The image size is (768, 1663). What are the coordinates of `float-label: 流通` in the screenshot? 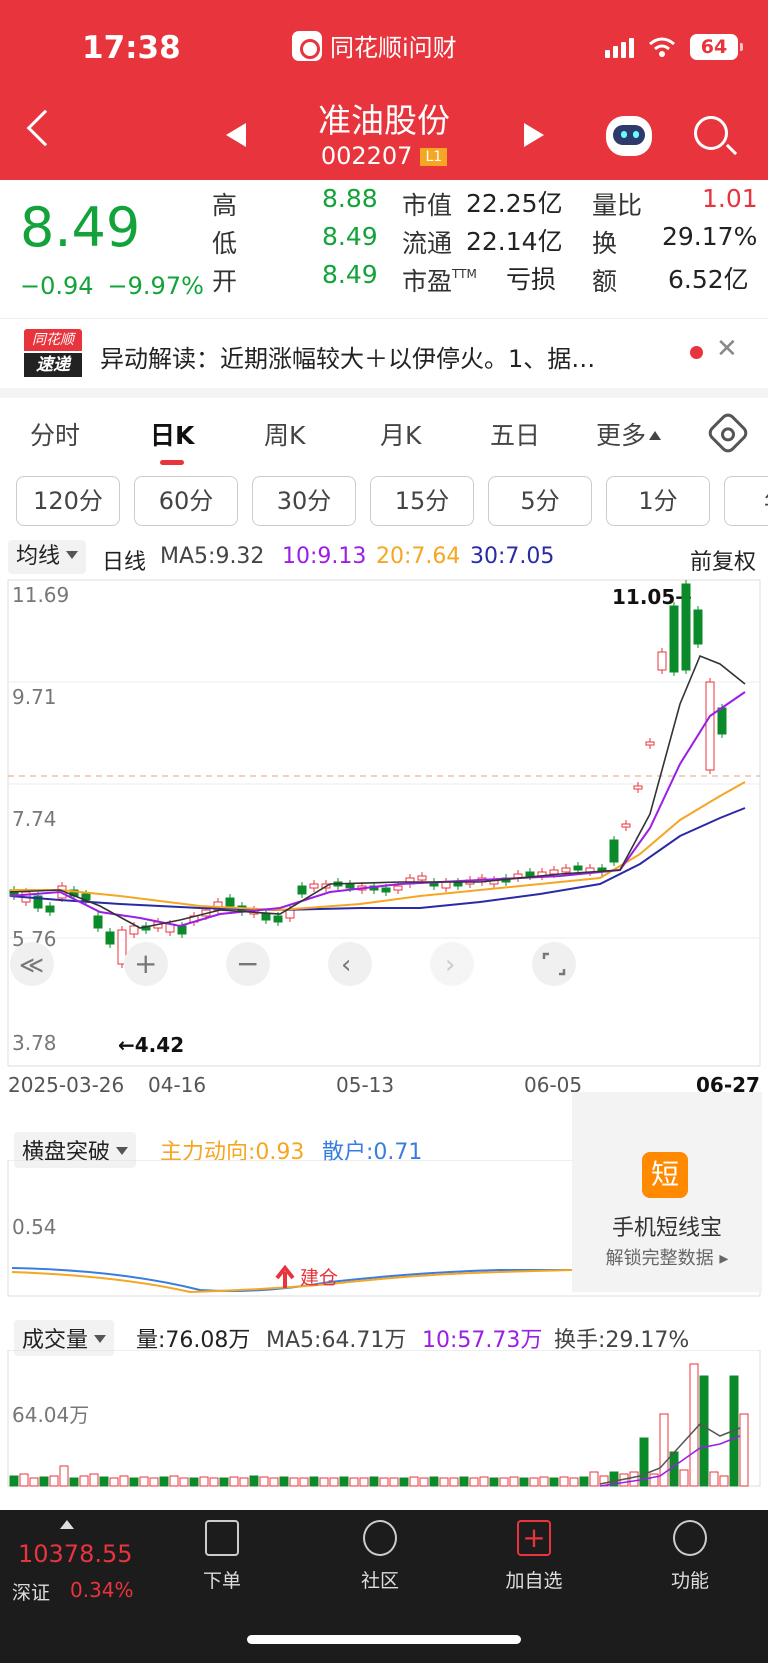 It's located at (427, 243).